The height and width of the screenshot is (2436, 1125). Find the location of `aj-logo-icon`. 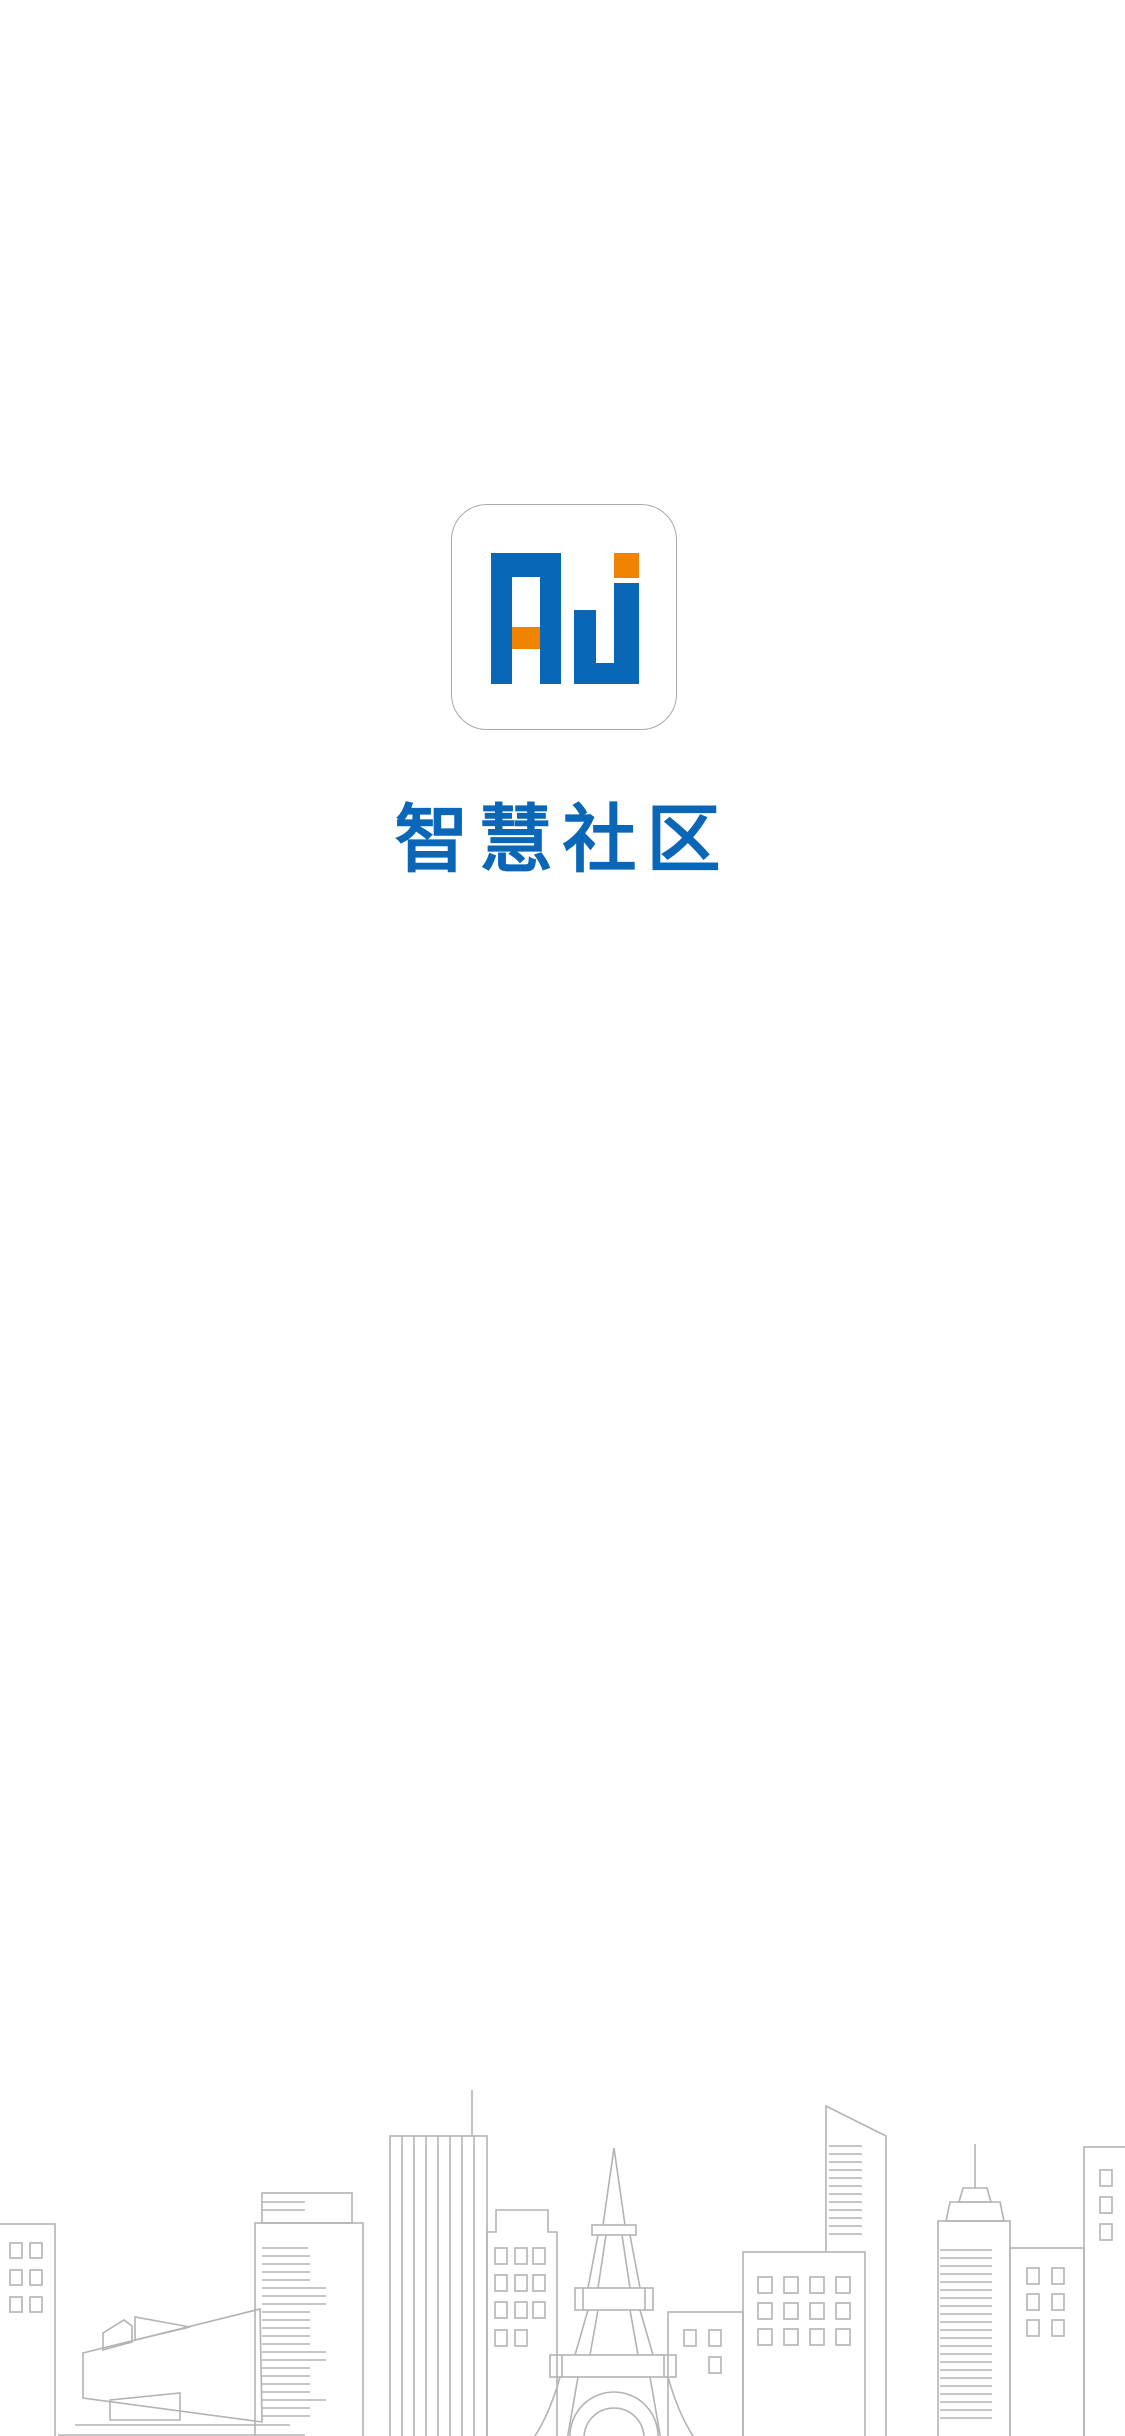

aj-logo-icon is located at coordinates (565, 618).